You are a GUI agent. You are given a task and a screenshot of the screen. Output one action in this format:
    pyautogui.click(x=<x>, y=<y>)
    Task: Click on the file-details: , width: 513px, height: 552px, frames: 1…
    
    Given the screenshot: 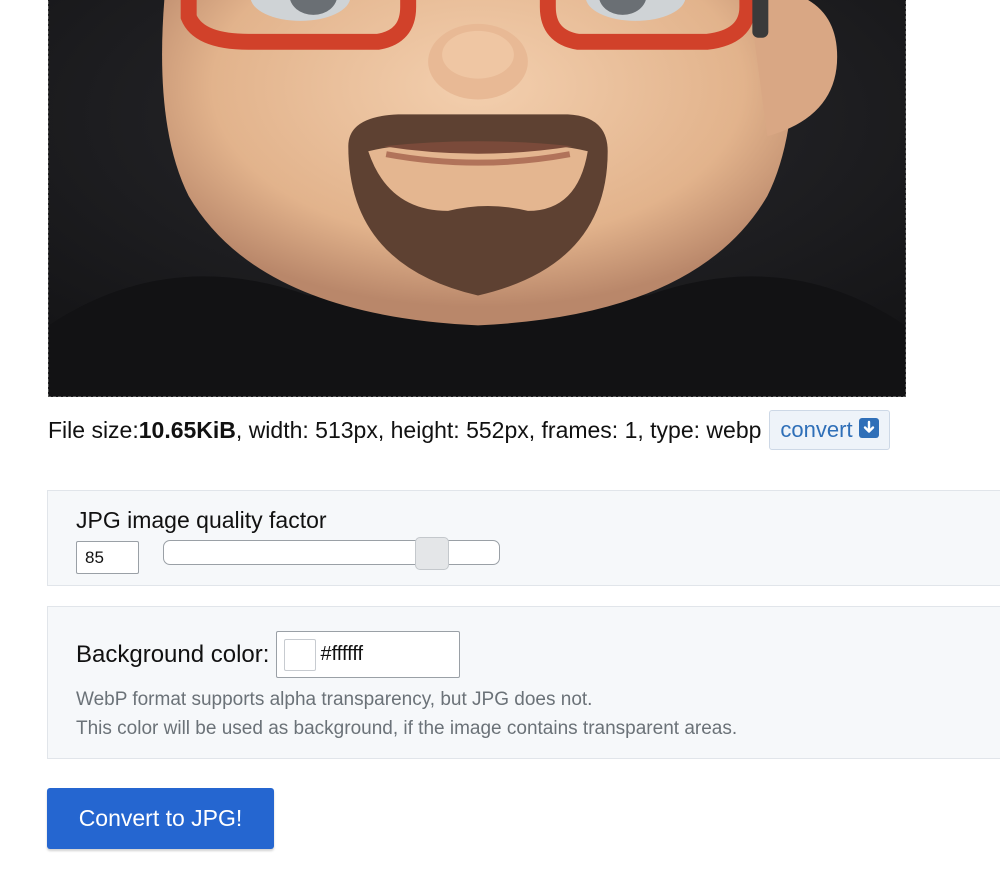 What is the action you would take?
    pyautogui.click(x=498, y=429)
    